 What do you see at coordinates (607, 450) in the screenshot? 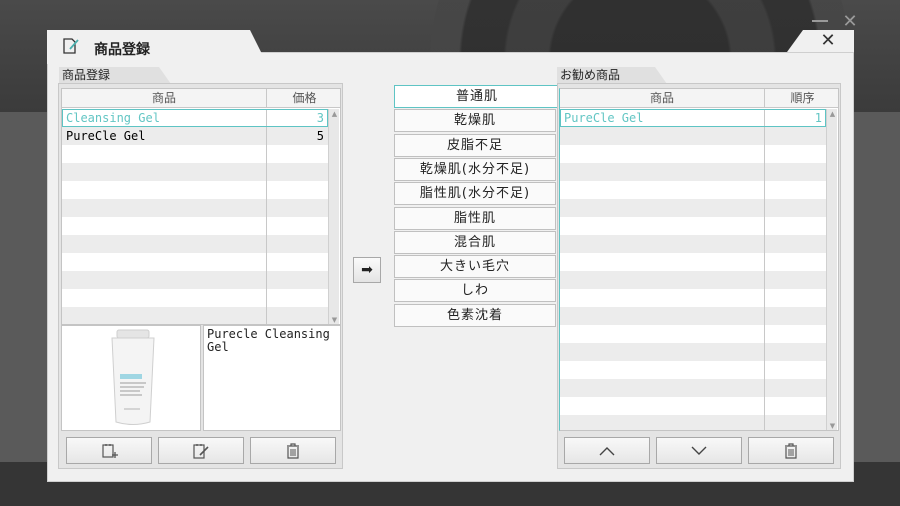
I see `move-up-button` at bounding box center [607, 450].